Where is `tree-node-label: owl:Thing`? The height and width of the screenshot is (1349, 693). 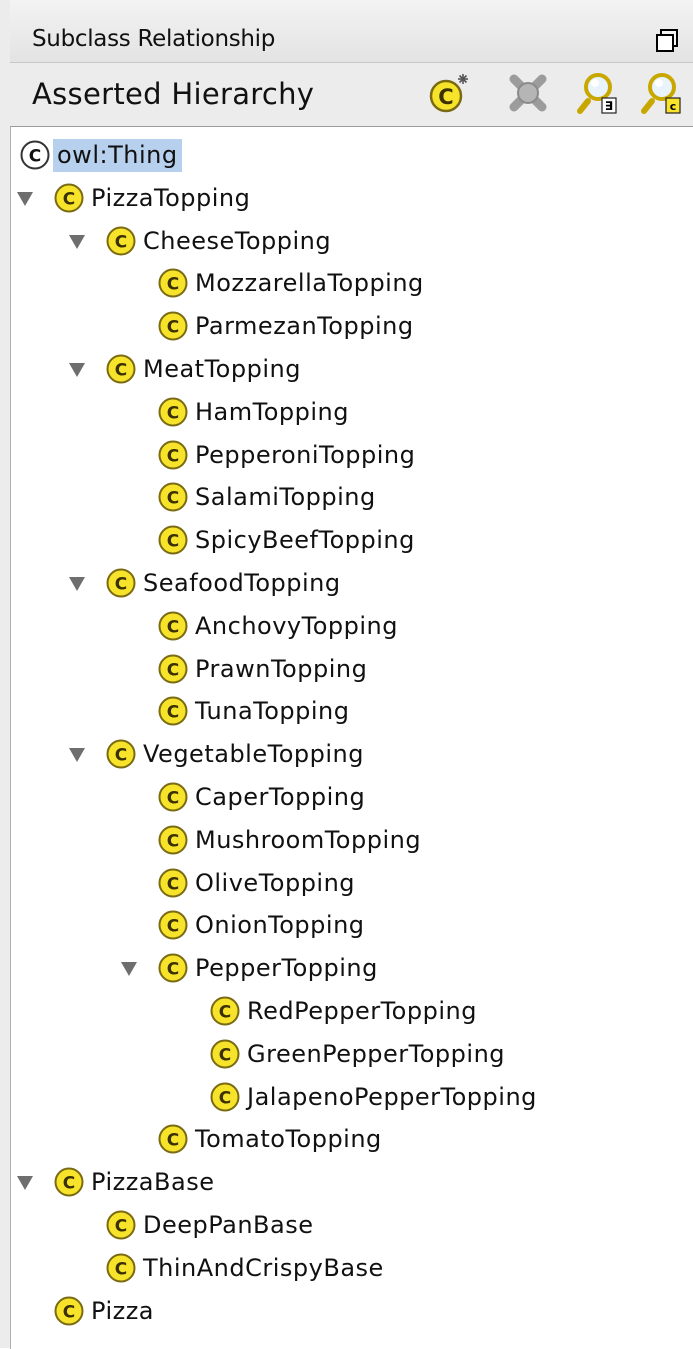
tree-node-label: owl:Thing is located at coordinates (117, 155).